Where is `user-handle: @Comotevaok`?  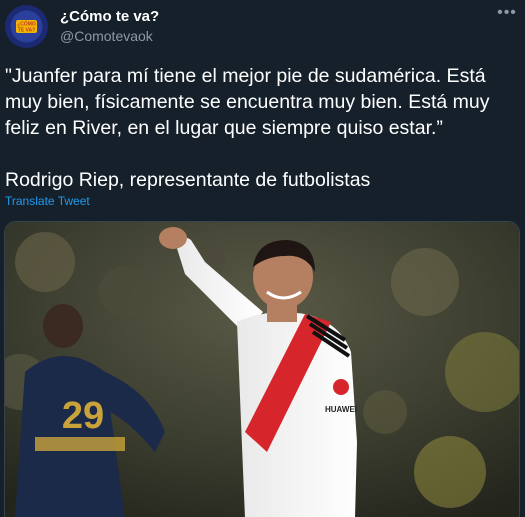
user-handle: @Comotevaok is located at coordinates (106, 36).